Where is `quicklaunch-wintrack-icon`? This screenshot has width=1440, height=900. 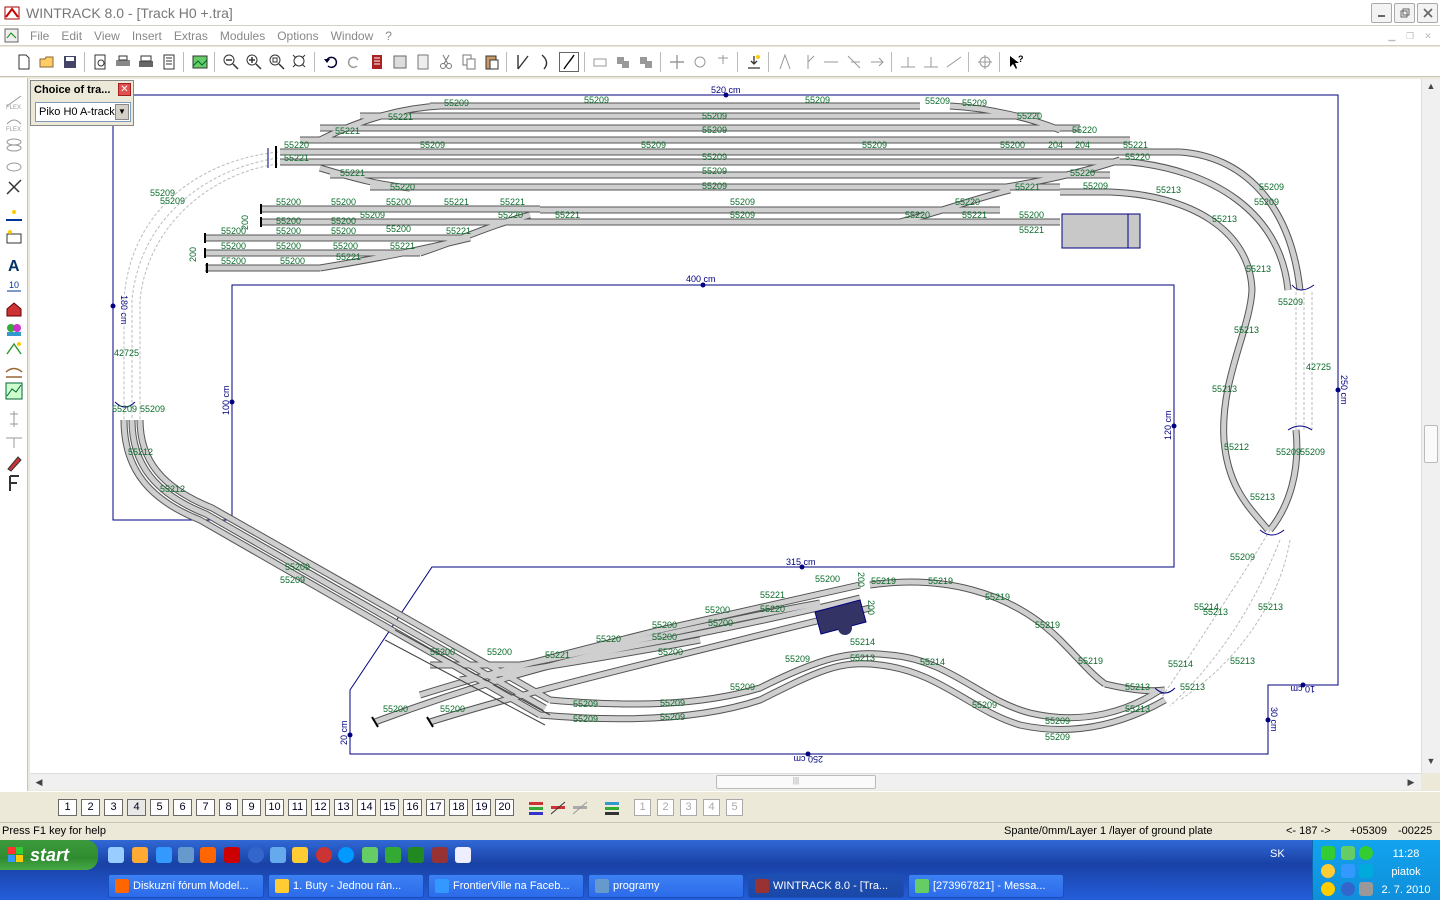 quicklaunch-wintrack-icon is located at coordinates (440, 855).